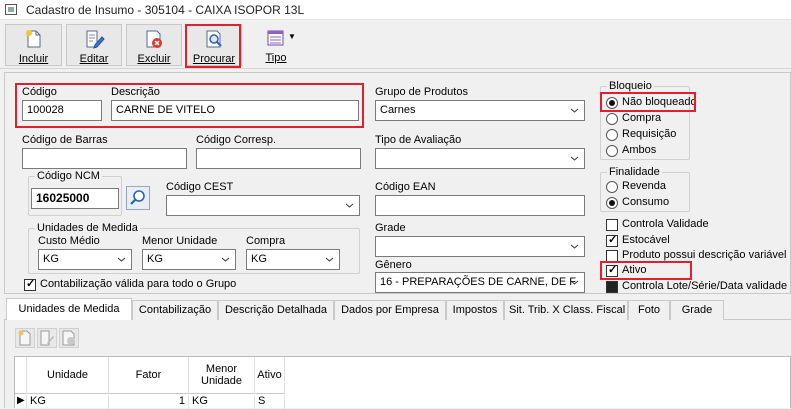 This screenshot has width=791, height=409. What do you see at coordinates (68, 402) in the screenshot?
I see `cell-unidade: KG` at bounding box center [68, 402].